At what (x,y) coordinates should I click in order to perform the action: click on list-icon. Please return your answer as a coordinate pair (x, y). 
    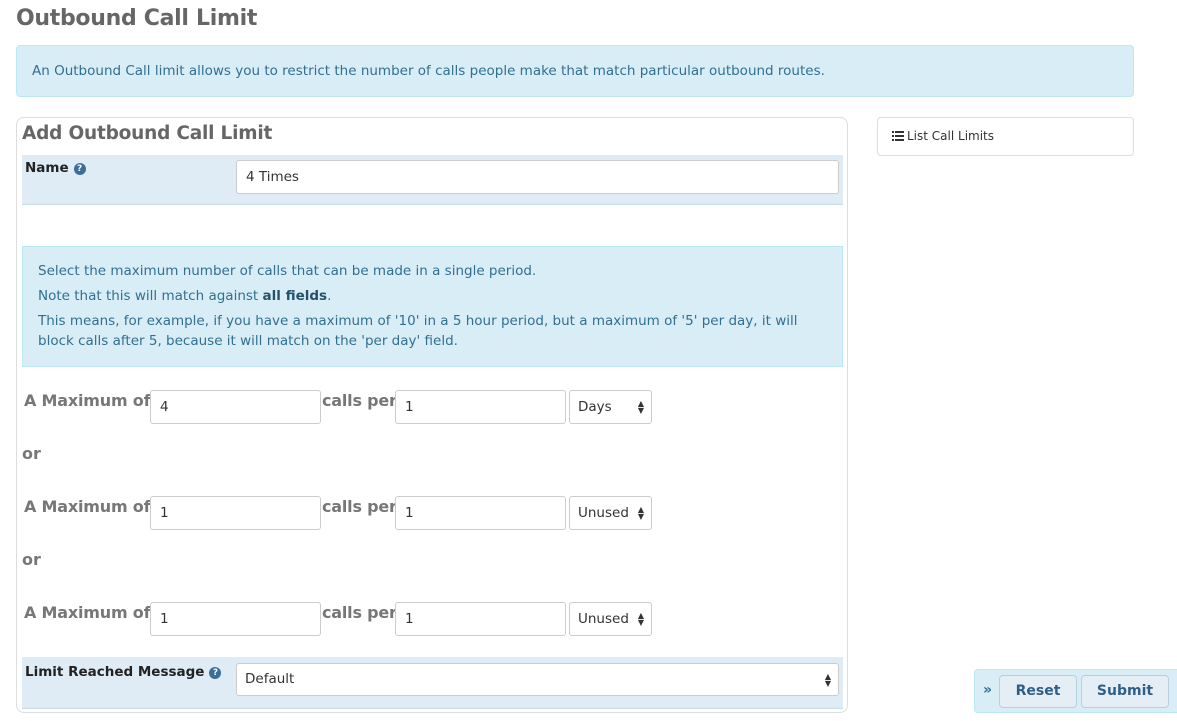
    Looking at the image, I should click on (898, 137).